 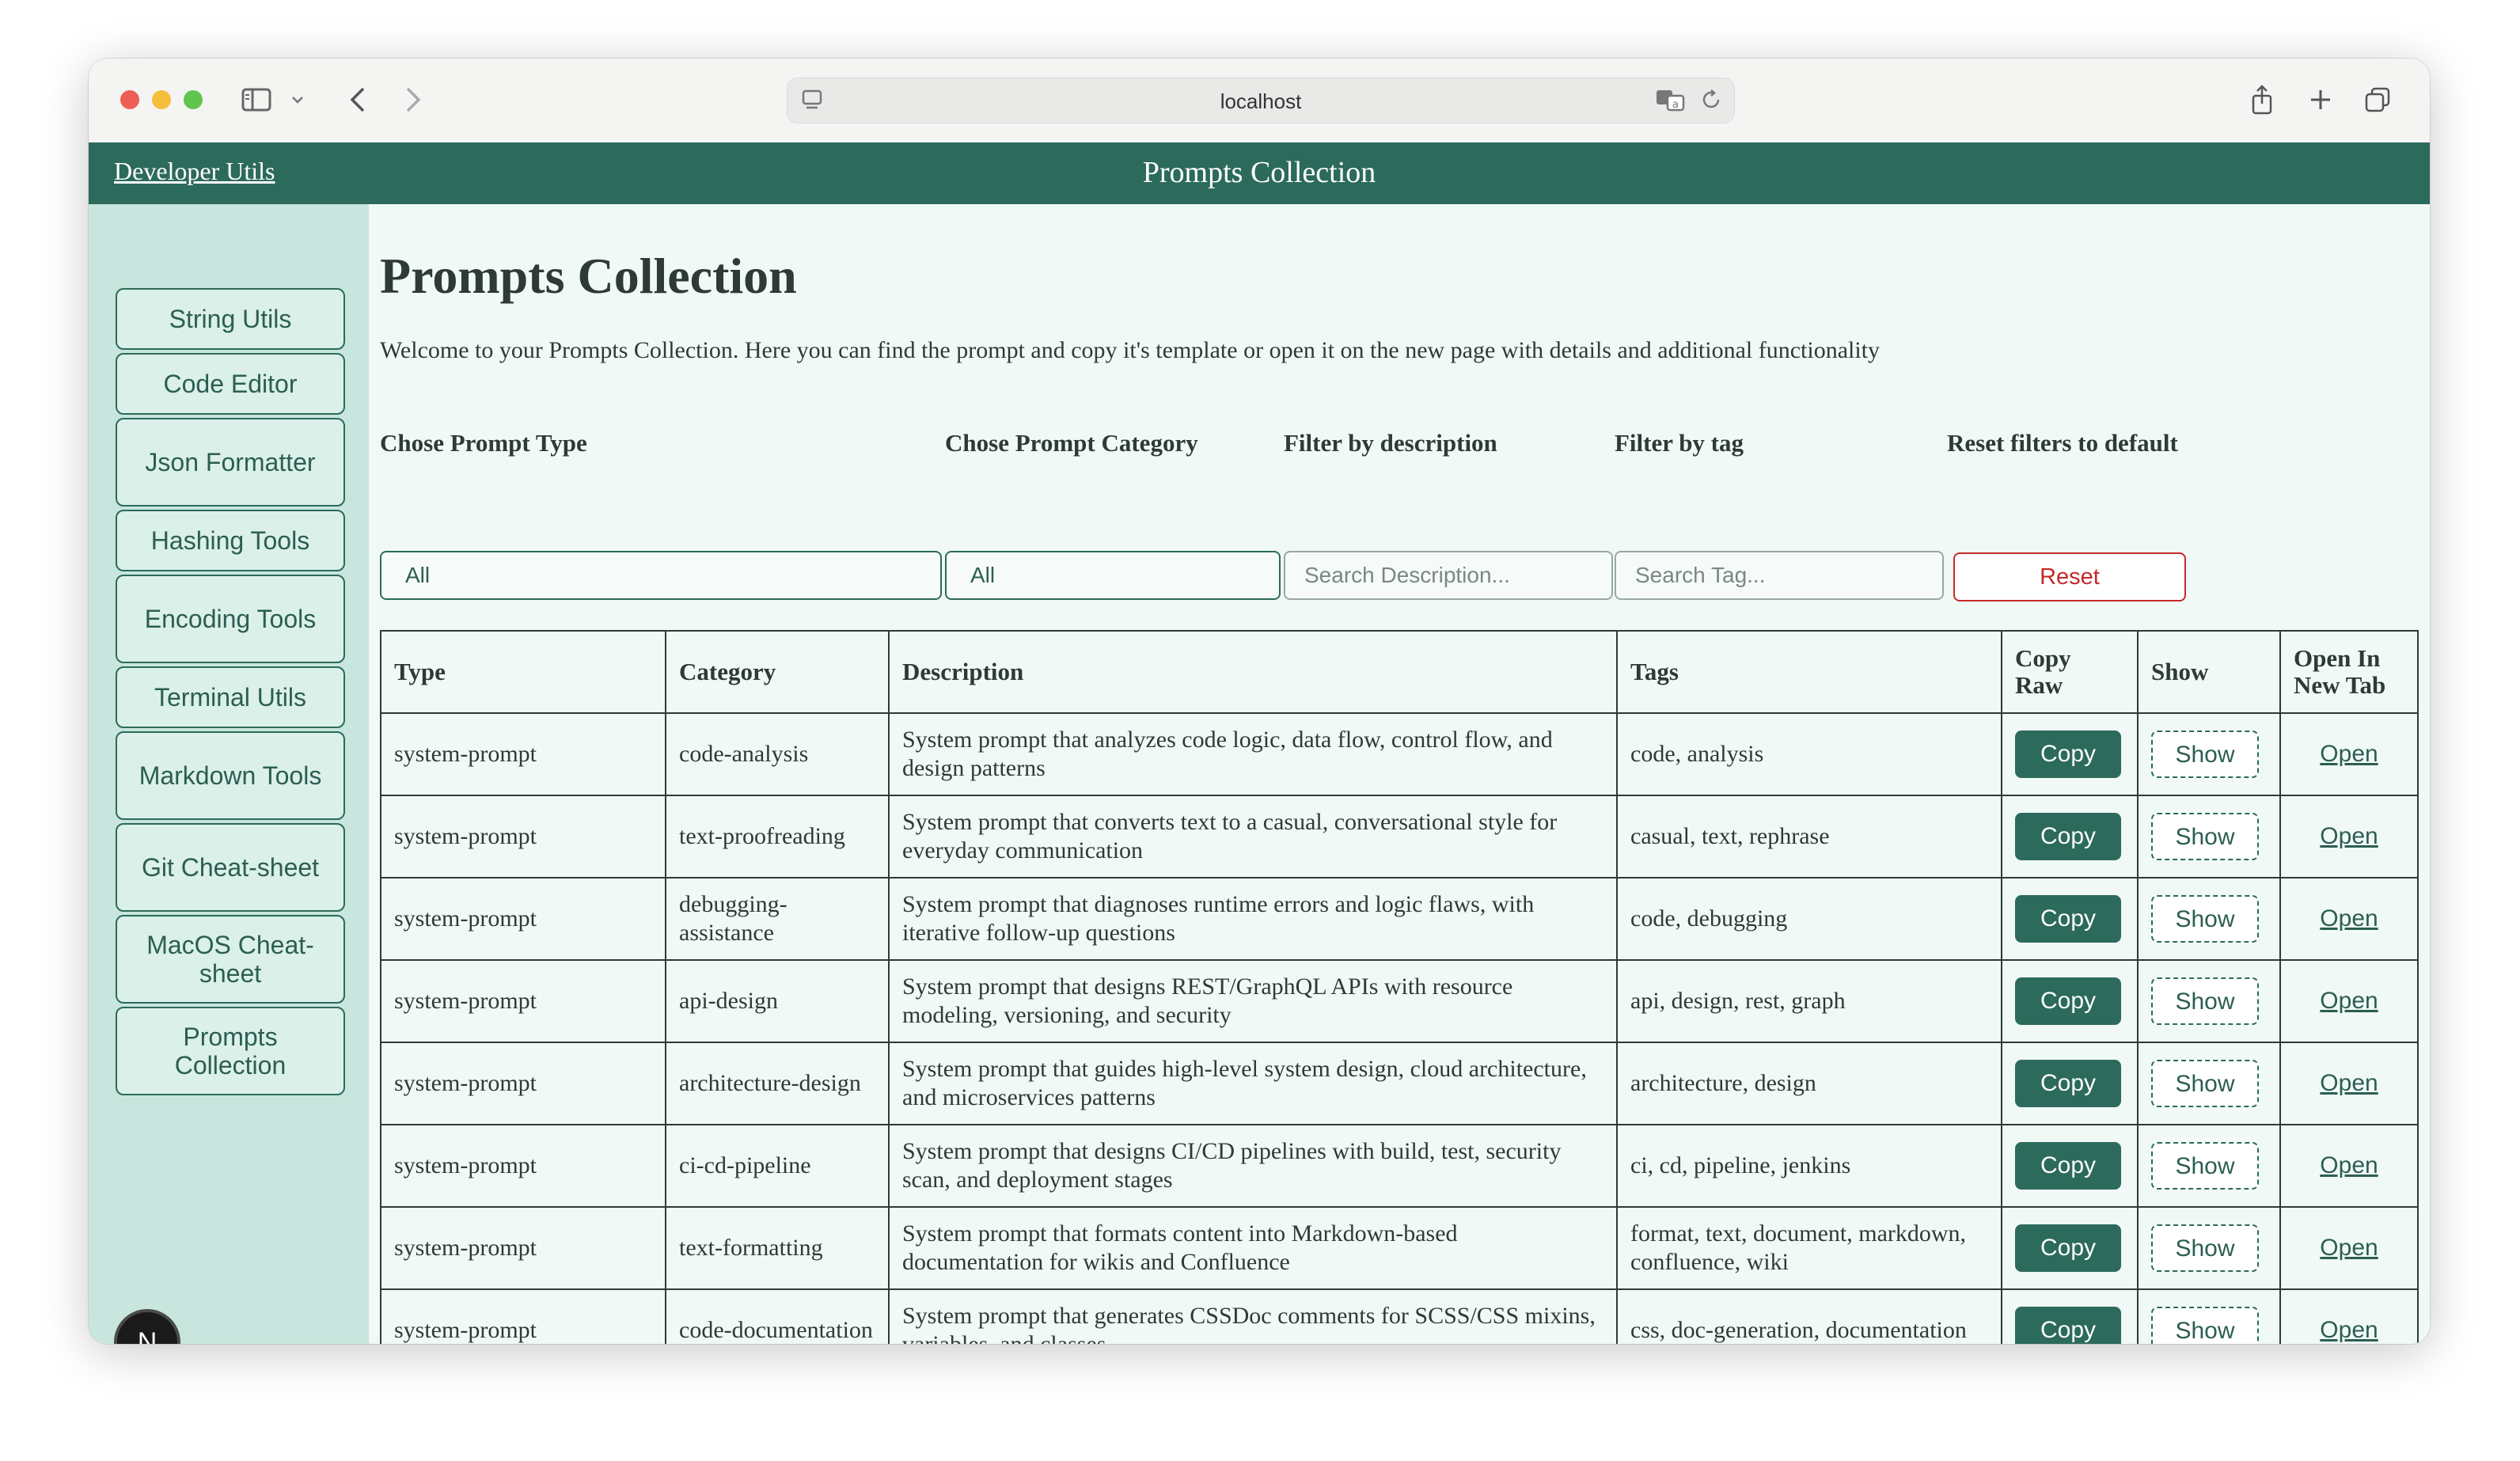 What do you see at coordinates (523, 1083) in the screenshot?
I see `cell-type: system-prompt` at bounding box center [523, 1083].